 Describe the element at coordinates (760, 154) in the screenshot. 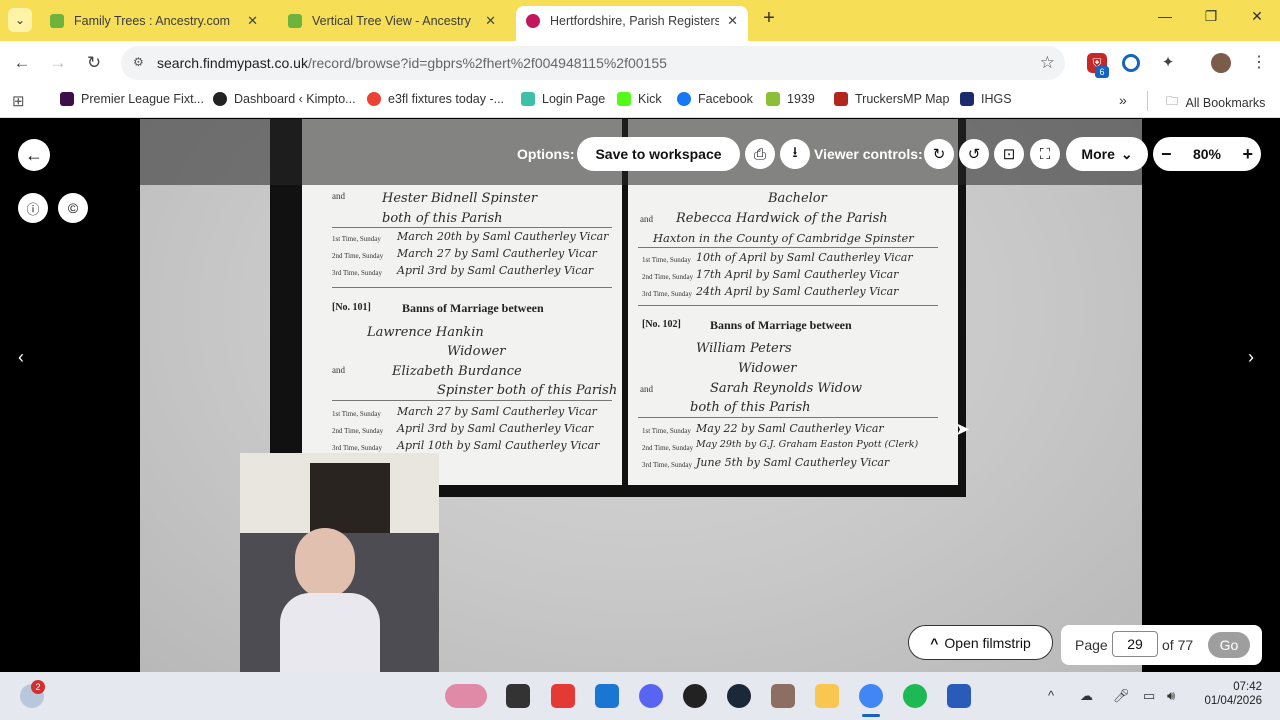

I see `print-icon: ⎙` at that location.